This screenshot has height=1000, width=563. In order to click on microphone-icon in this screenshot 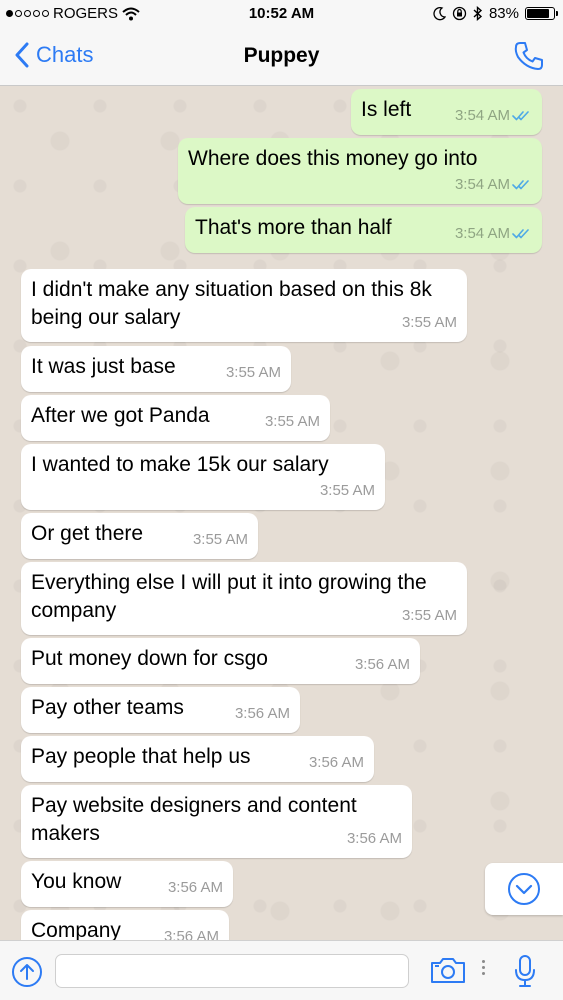, I will do `click(525, 971)`.